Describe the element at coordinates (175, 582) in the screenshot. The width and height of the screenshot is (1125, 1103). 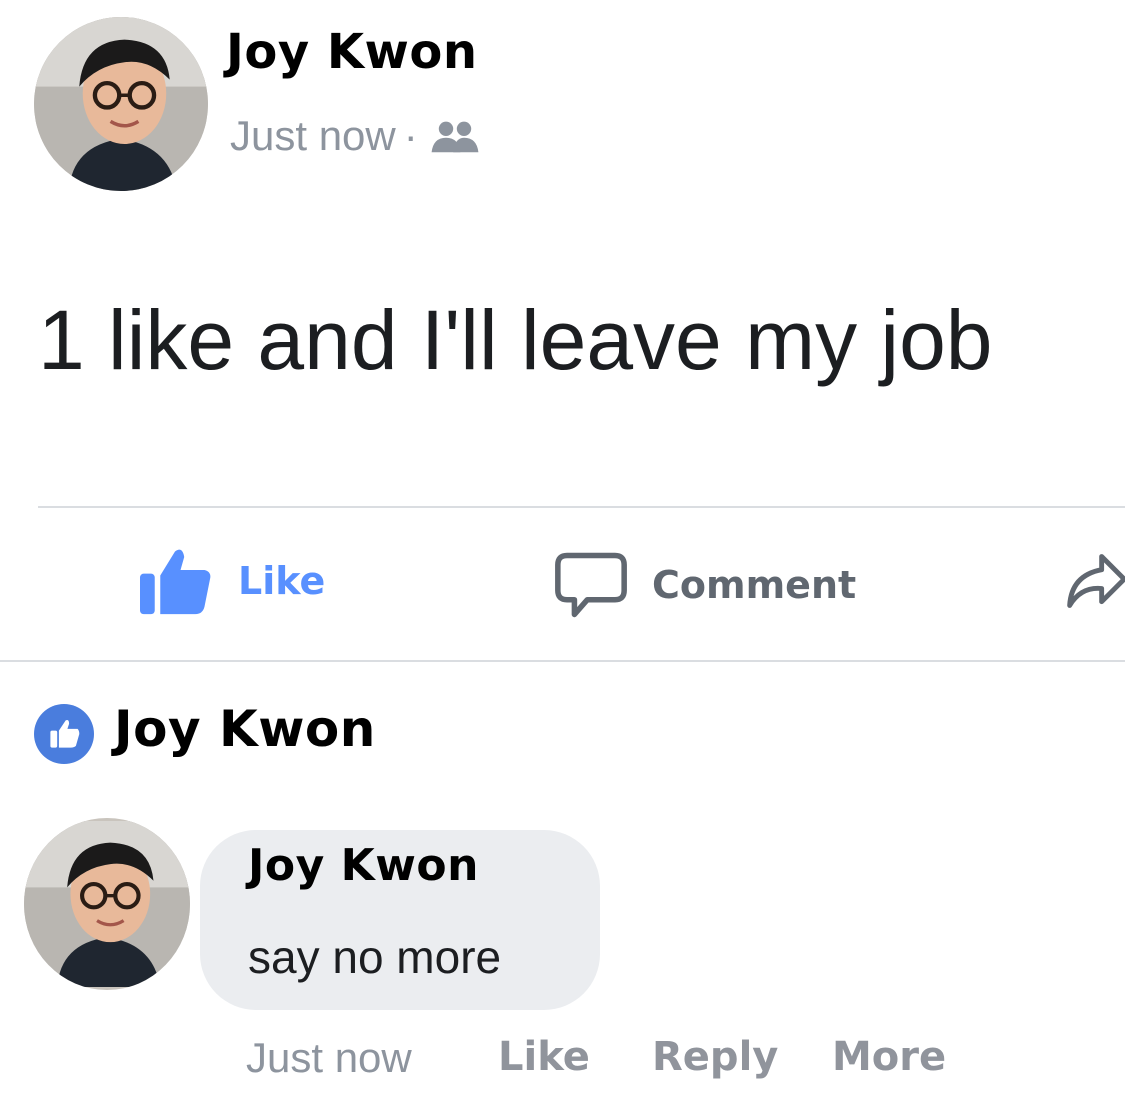
I see `thumbs-up-icon` at that location.